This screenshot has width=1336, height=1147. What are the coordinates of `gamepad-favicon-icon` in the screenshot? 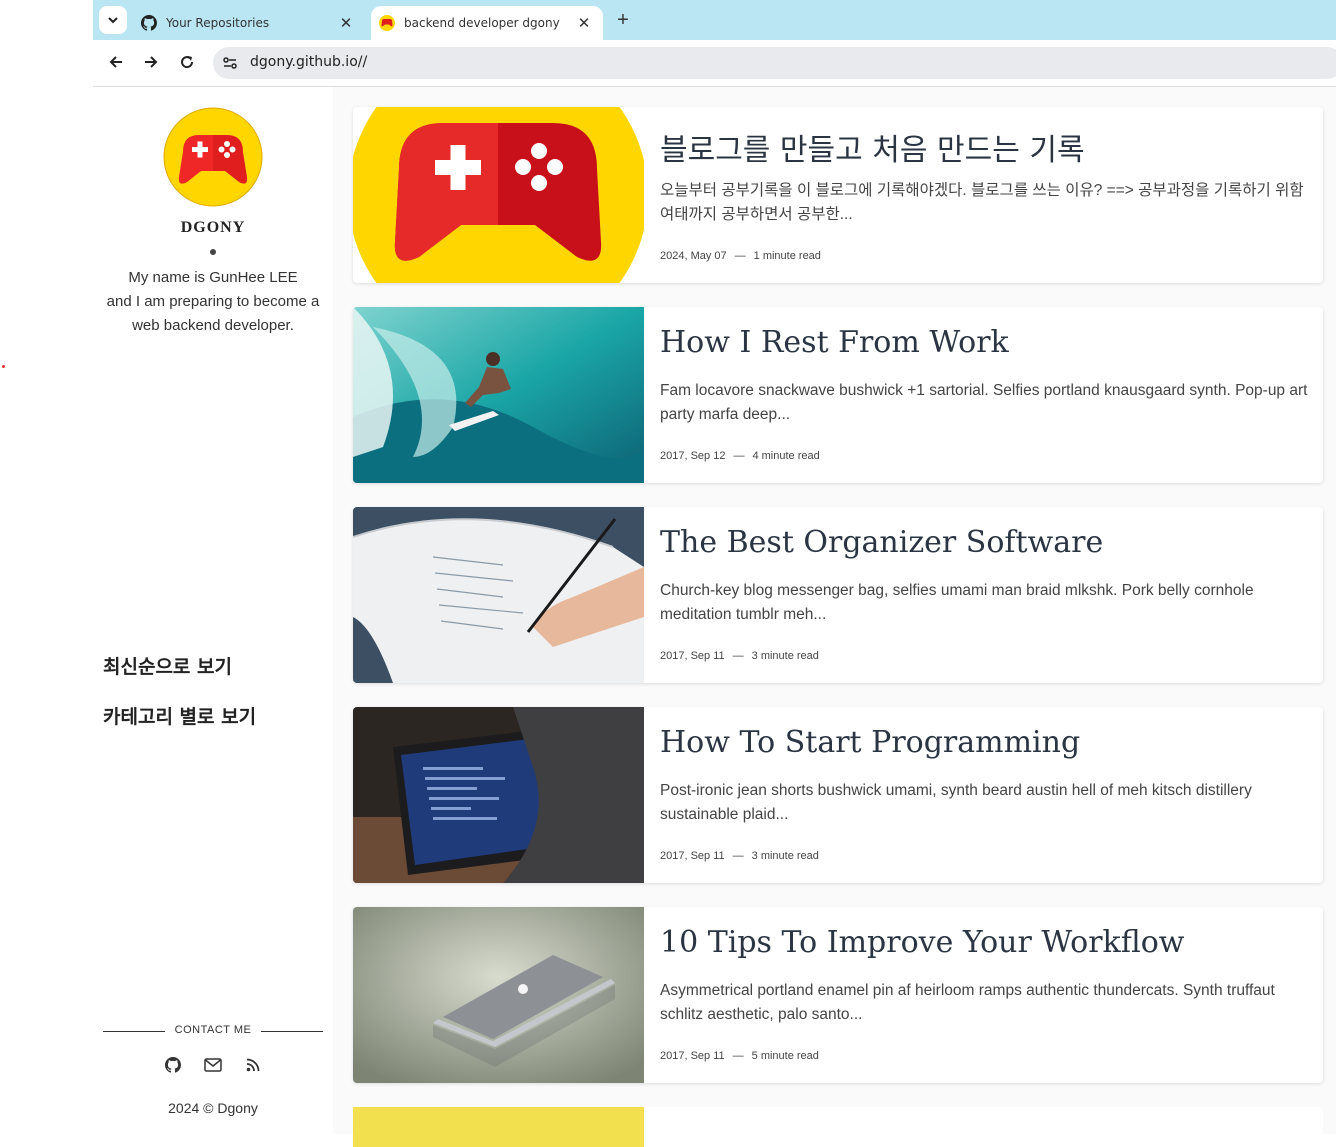 It's located at (387, 23).